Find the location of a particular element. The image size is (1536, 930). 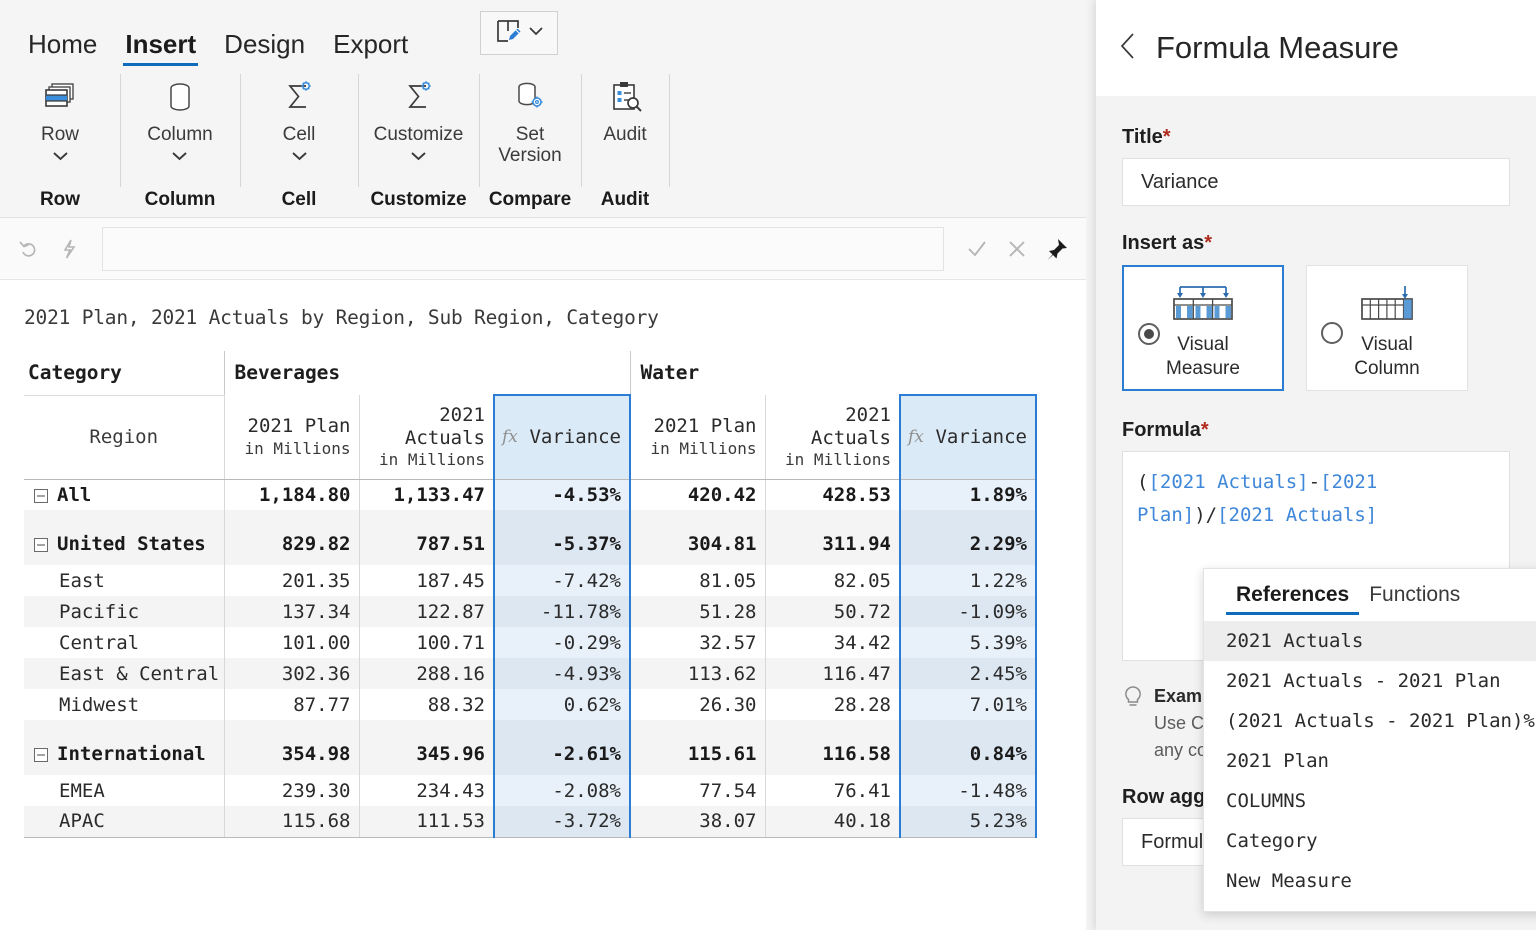

value-cell: 81.05 is located at coordinates (697, 580).